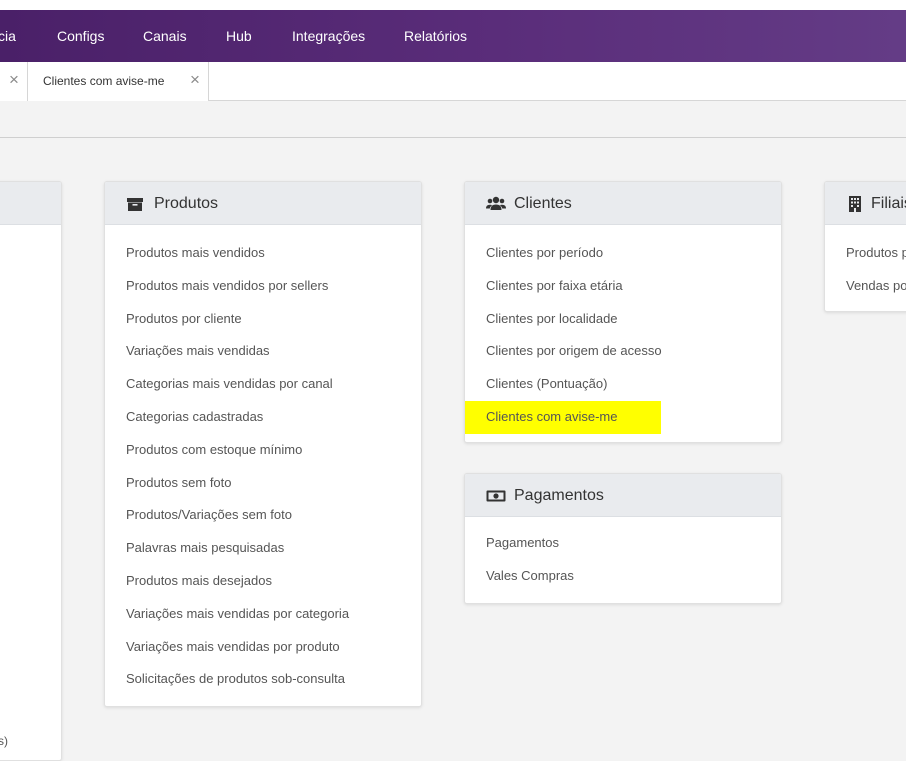 This screenshot has width=906, height=761. What do you see at coordinates (623, 253) in the screenshot?
I see `report-link: Clientes por período` at bounding box center [623, 253].